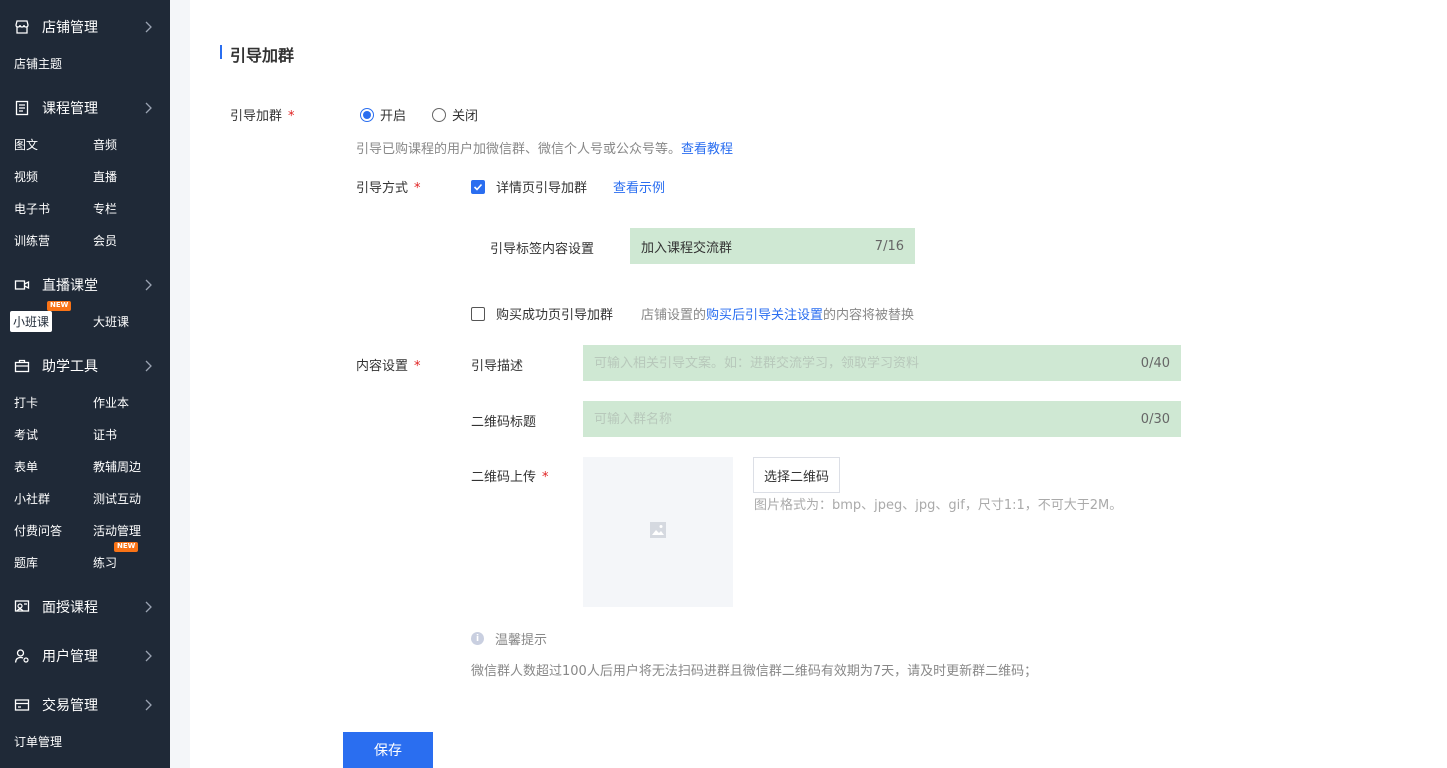 Image resolution: width=1447 pixels, height=768 pixels. Describe the element at coordinates (388, 188) in the screenshot. I see `method-label: 引导方式 *` at that location.